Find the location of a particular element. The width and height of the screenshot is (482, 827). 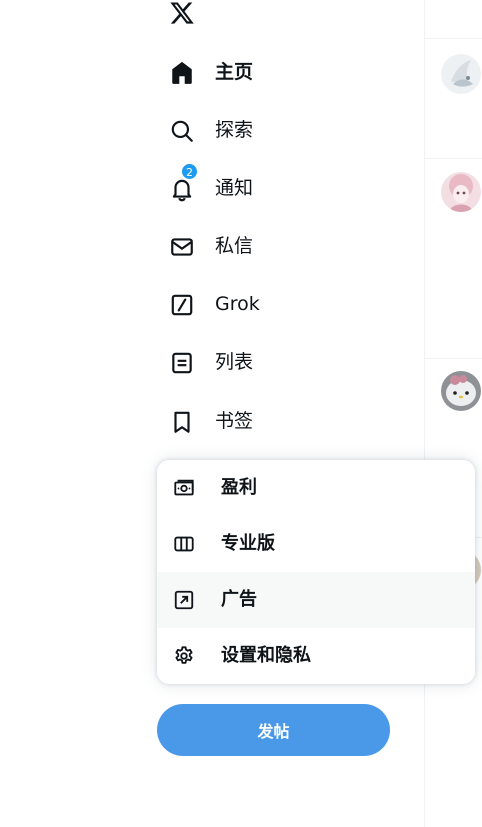

menu-item-monetization: 盈利 is located at coordinates (316, 488).